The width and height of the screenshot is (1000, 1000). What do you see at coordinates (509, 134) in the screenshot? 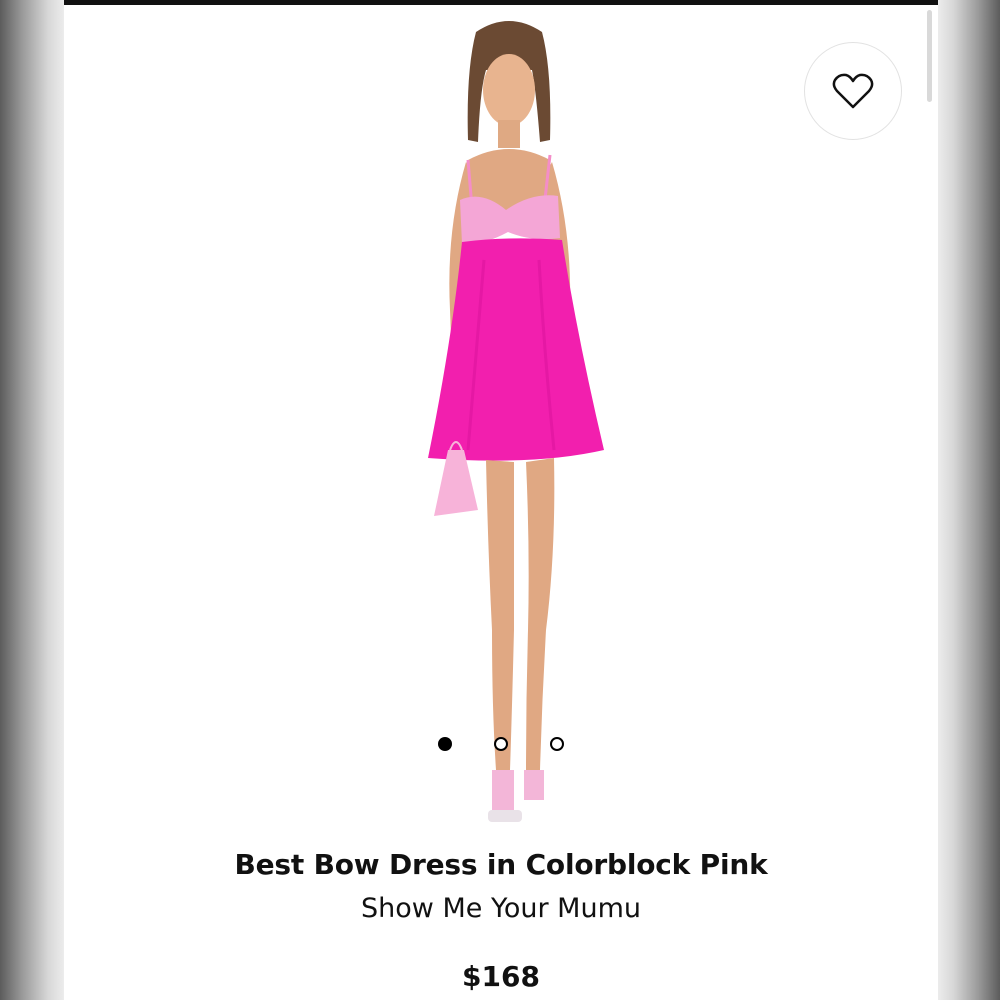
I see `model-neck` at bounding box center [509, 134].